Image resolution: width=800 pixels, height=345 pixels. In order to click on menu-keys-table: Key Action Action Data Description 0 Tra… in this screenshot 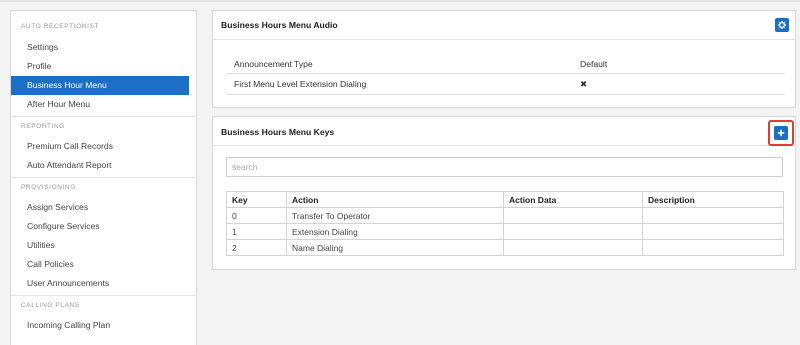, I will do `click(505, 223)`.